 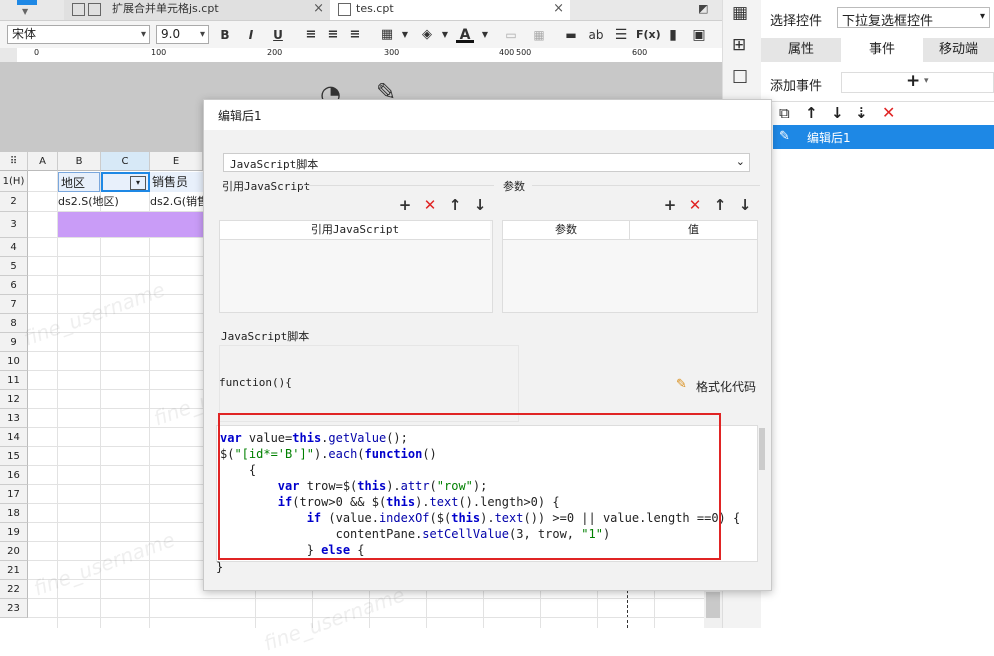 What do you see at coordinates (703, 8) in the screenshot?
I see `pin-icon: ◩` at bounding box center [703, 8].